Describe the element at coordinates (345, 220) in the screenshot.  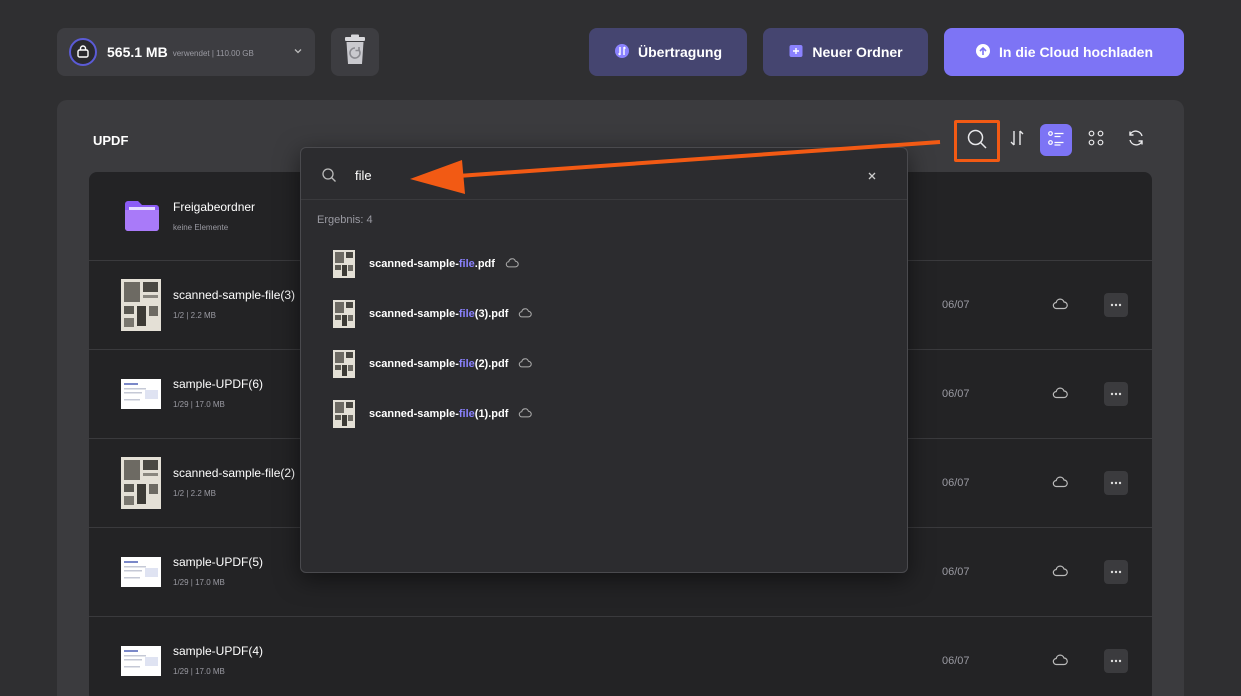
I see `result-count: Ergebnis: 4` at that location.